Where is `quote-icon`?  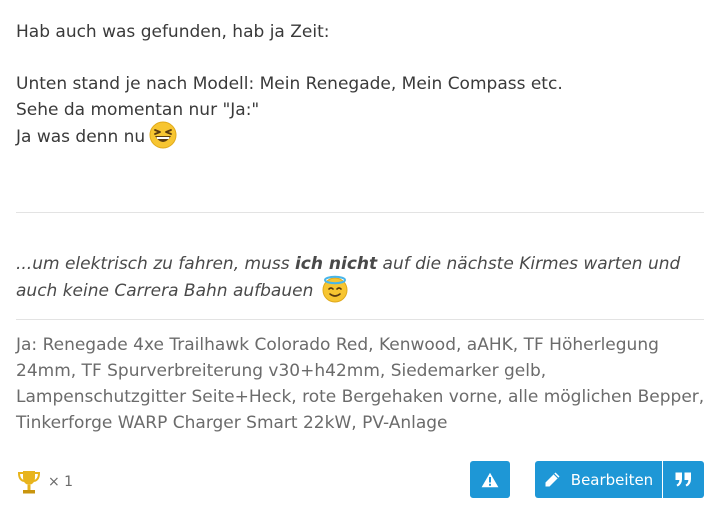
quote-icon is located at coordinates (683, 479).